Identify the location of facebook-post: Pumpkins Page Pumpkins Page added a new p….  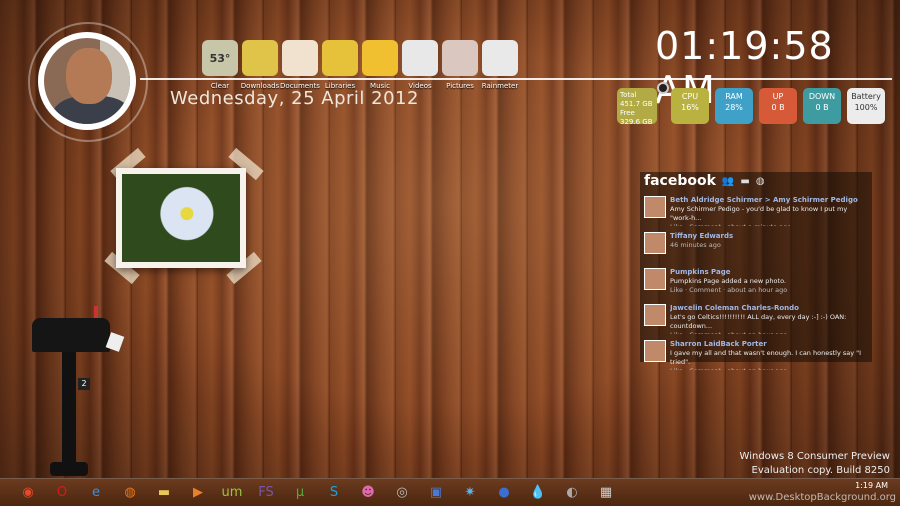
(756, 283).